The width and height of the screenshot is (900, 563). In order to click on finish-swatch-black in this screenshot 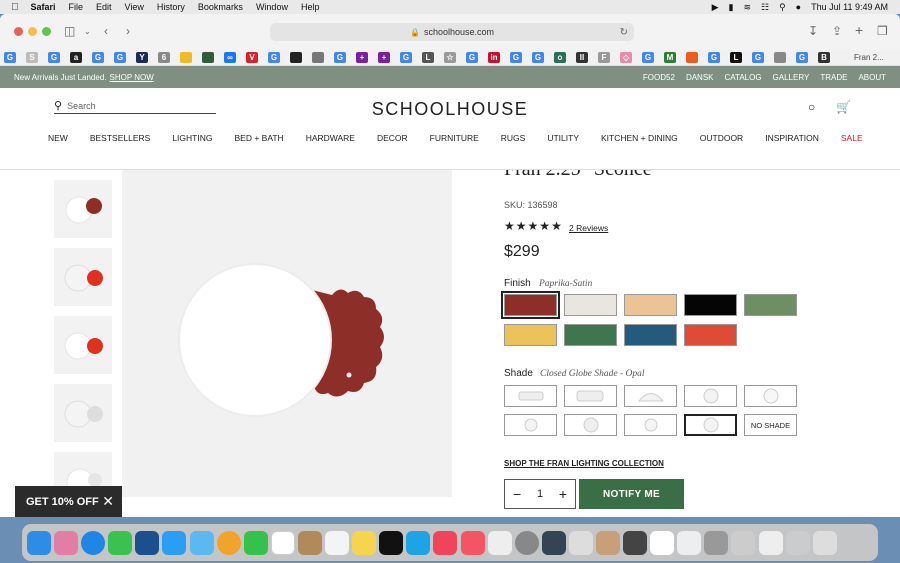, I will do `click(710, 305)`.